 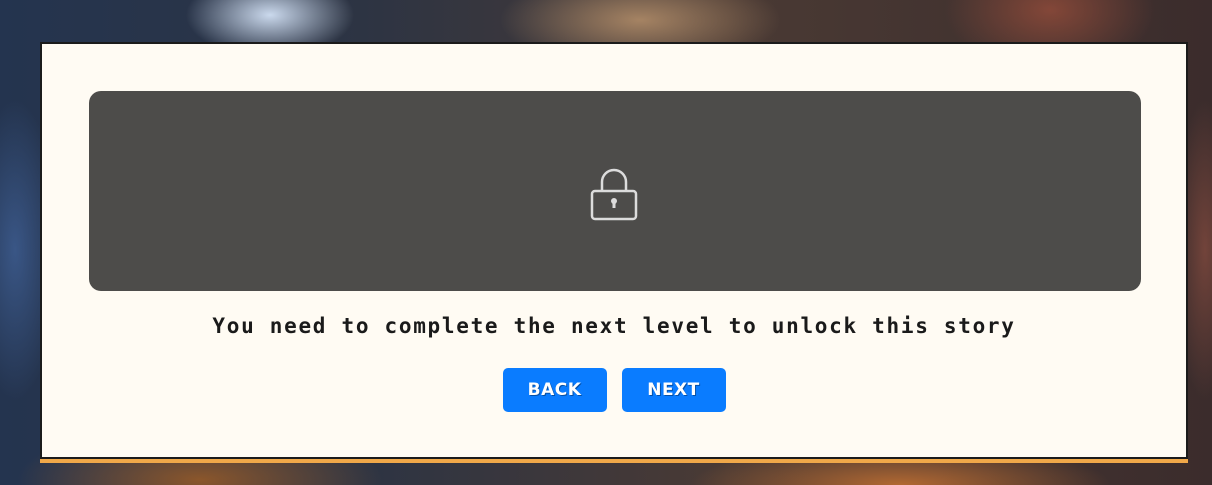 What do you see at coordinates (554, 390) in the screenshot?
I see `back-button: BACK` at bounding box center [554, 390].